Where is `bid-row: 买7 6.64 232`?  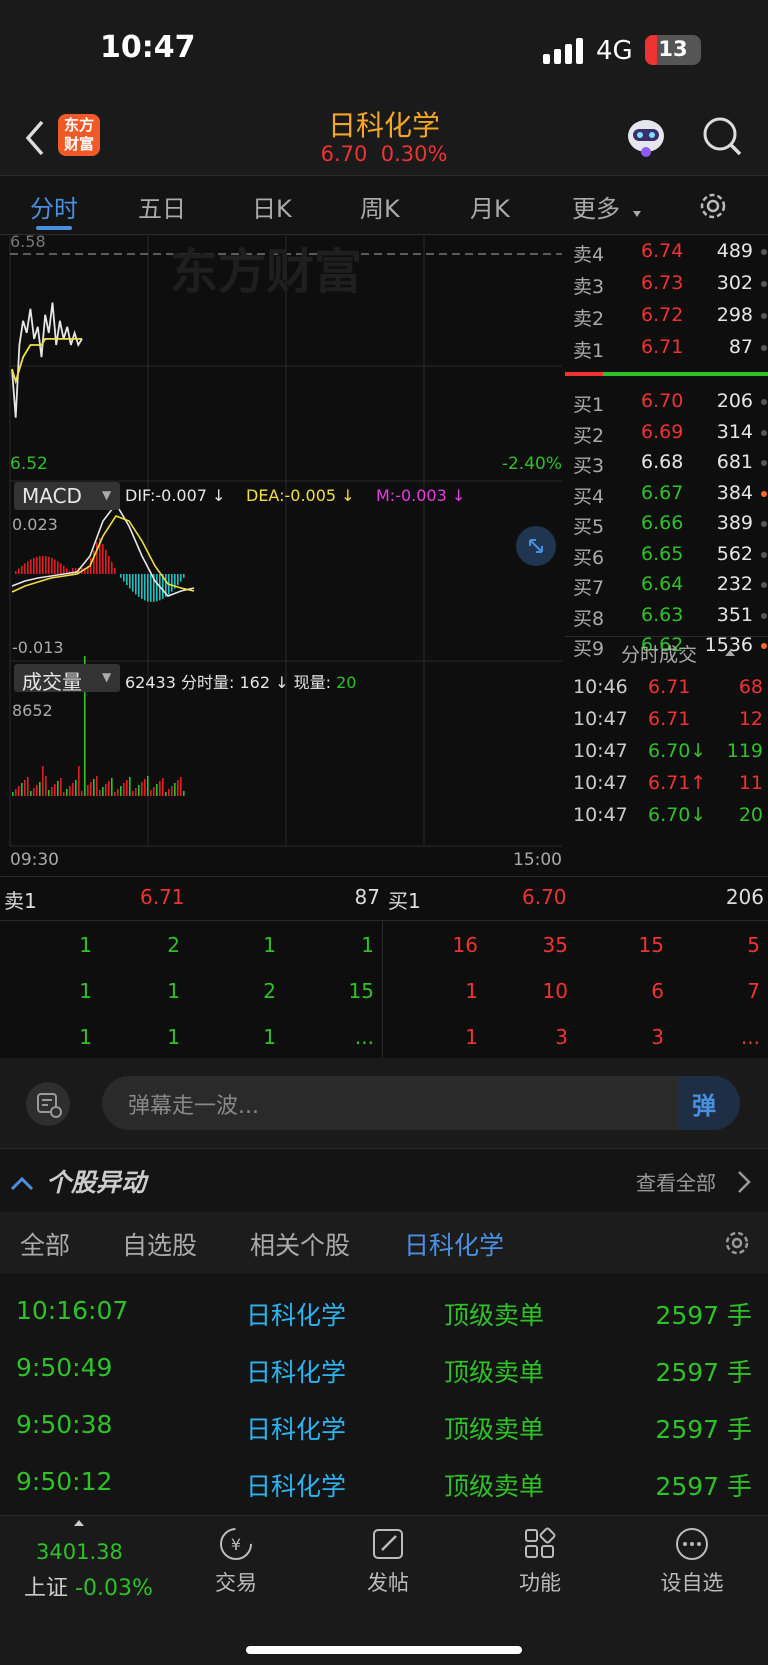 bid-row: 买7 6.64 232 is located at coordinates (670, 585).